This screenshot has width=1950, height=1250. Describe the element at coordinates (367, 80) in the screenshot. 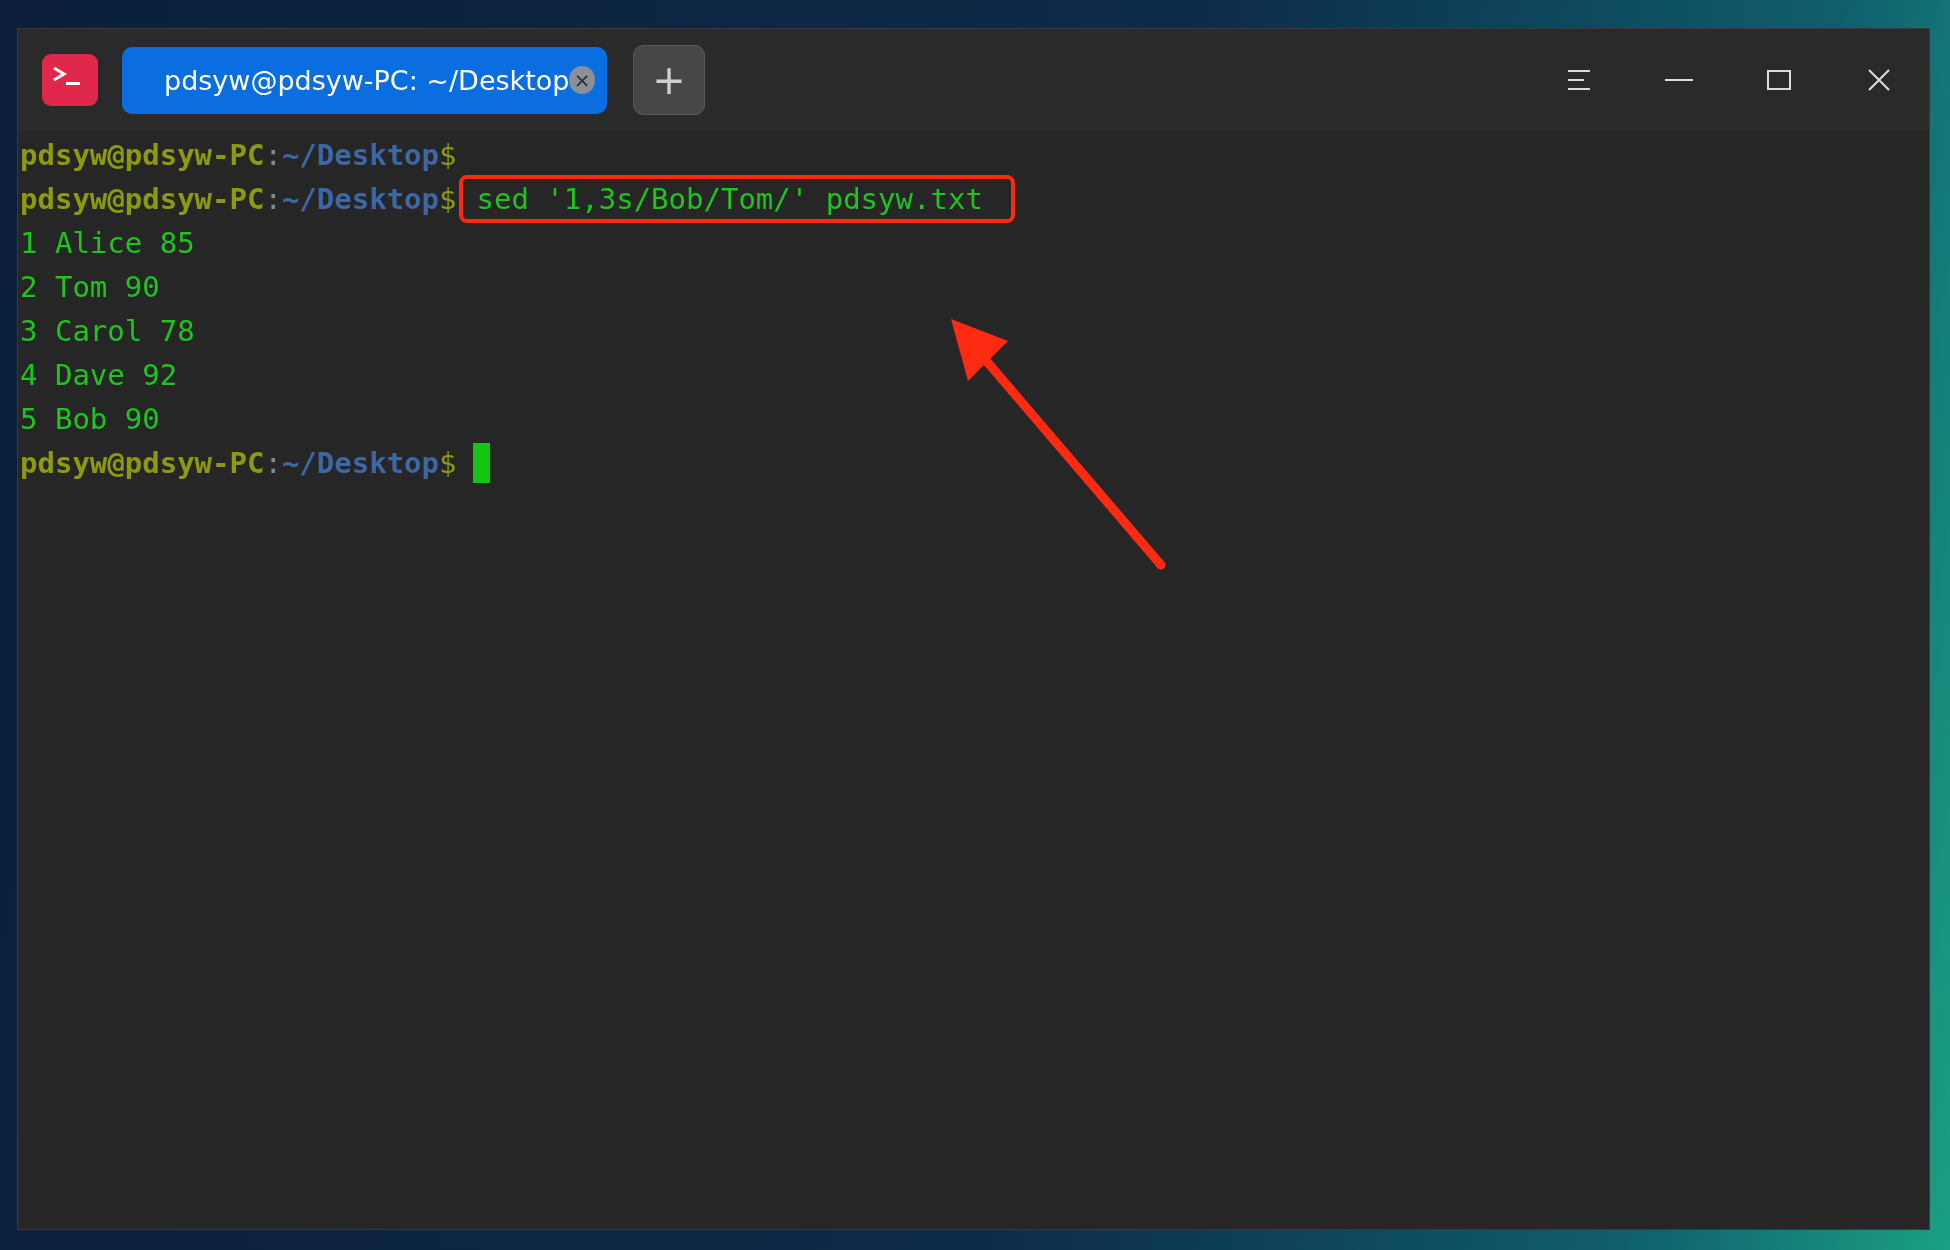

I see `tab-title: pdsyw@pdsyw-PC: ~/Desktop` at that location.